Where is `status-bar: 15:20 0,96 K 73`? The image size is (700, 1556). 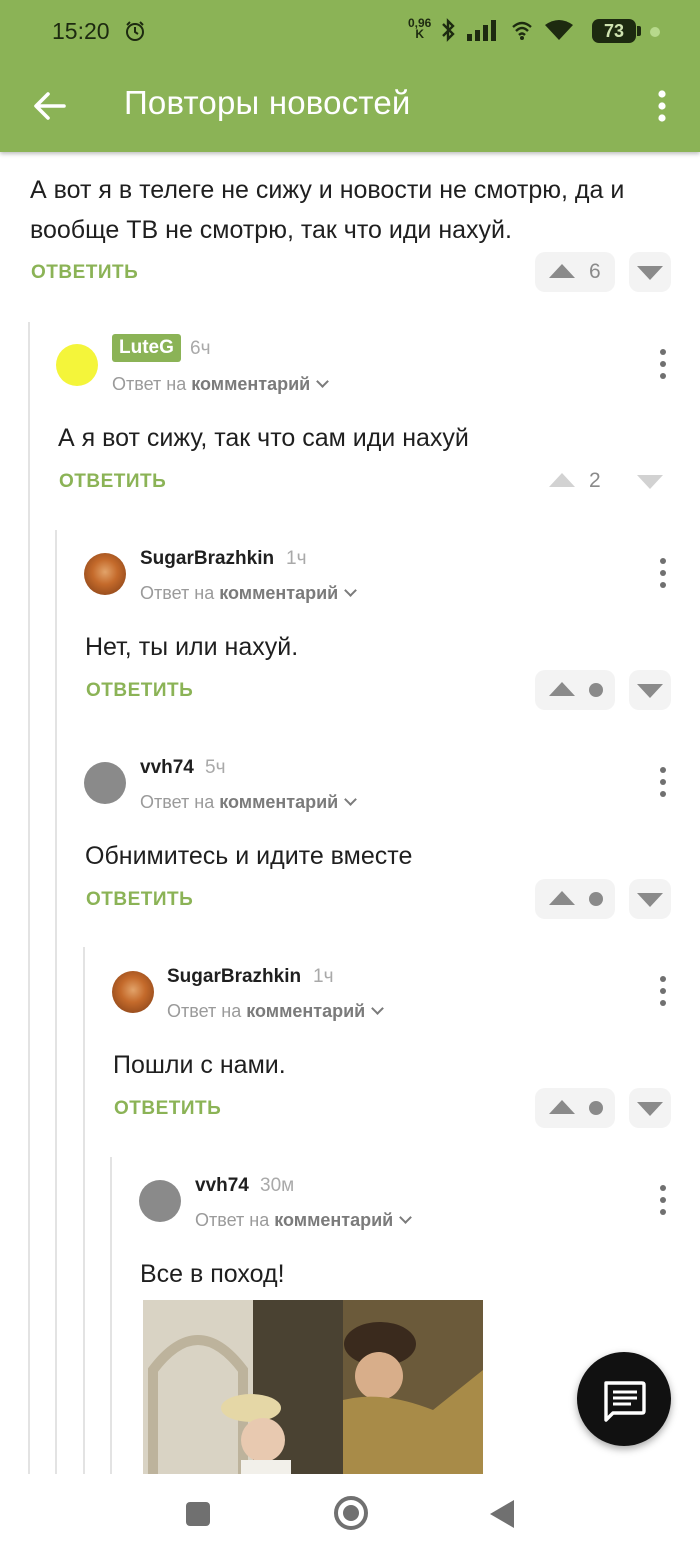 status-bar: 15:20 0,96 K 73 is located at coordinates (350, 32).